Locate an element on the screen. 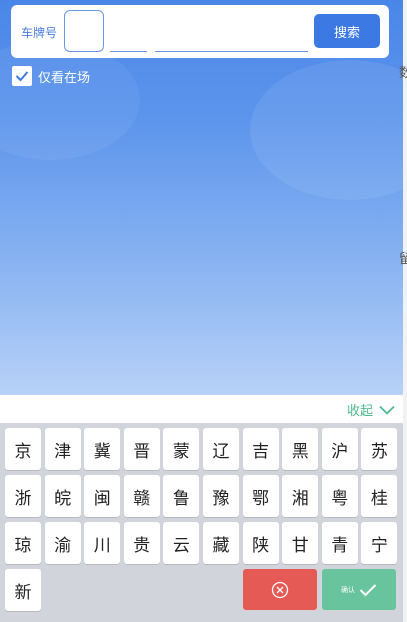 This screenshot has width=407, height=622. checkbox is located at coordinates (22, 76).